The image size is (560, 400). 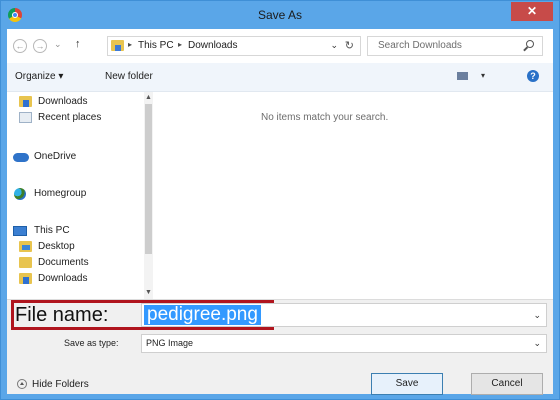 What do you see at coordinates (156, 45) in the screenshot?
I see `breadcrumb-this-pc: This PC` at bounding box center [156, 45].